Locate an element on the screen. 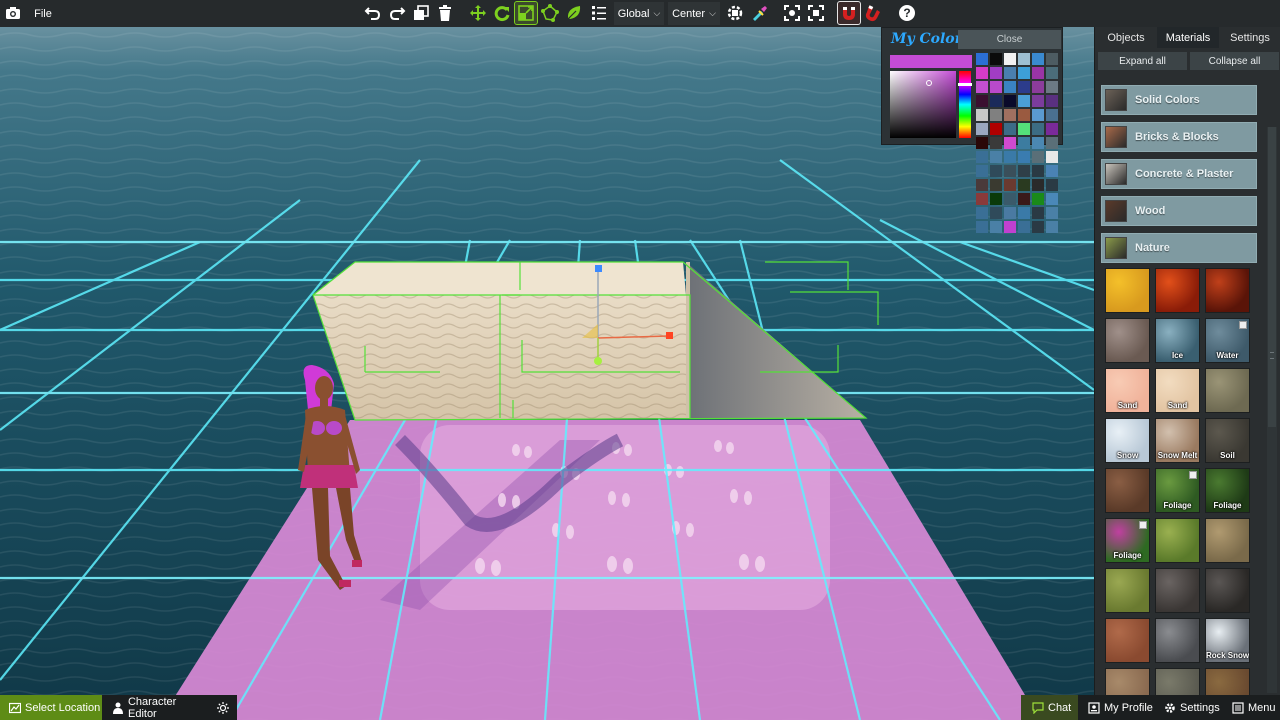  tab-settings: Settings is located at coordinates (1249, 37).